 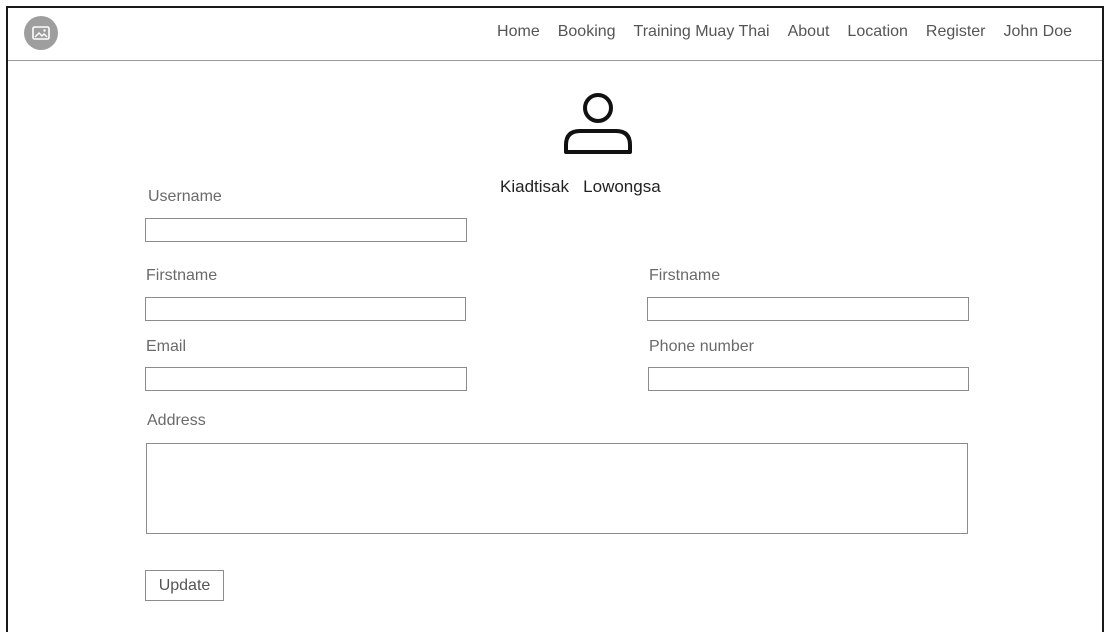 I want to click on phone-label: Phone number, so click(x=701, y=346).